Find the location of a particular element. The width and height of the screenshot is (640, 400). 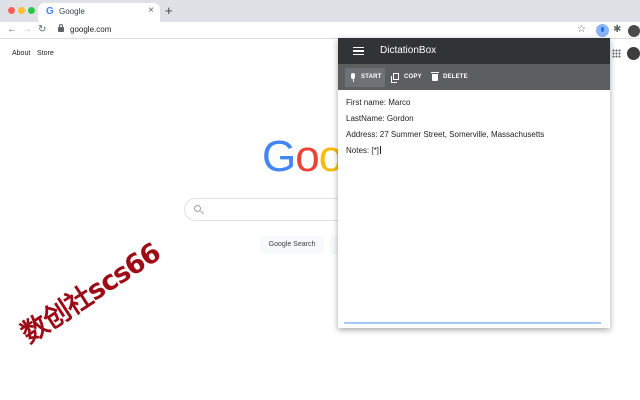

browser-toolbar: ← → ↻ google.com ☆ ✱ is located at coordinates (320, 30).